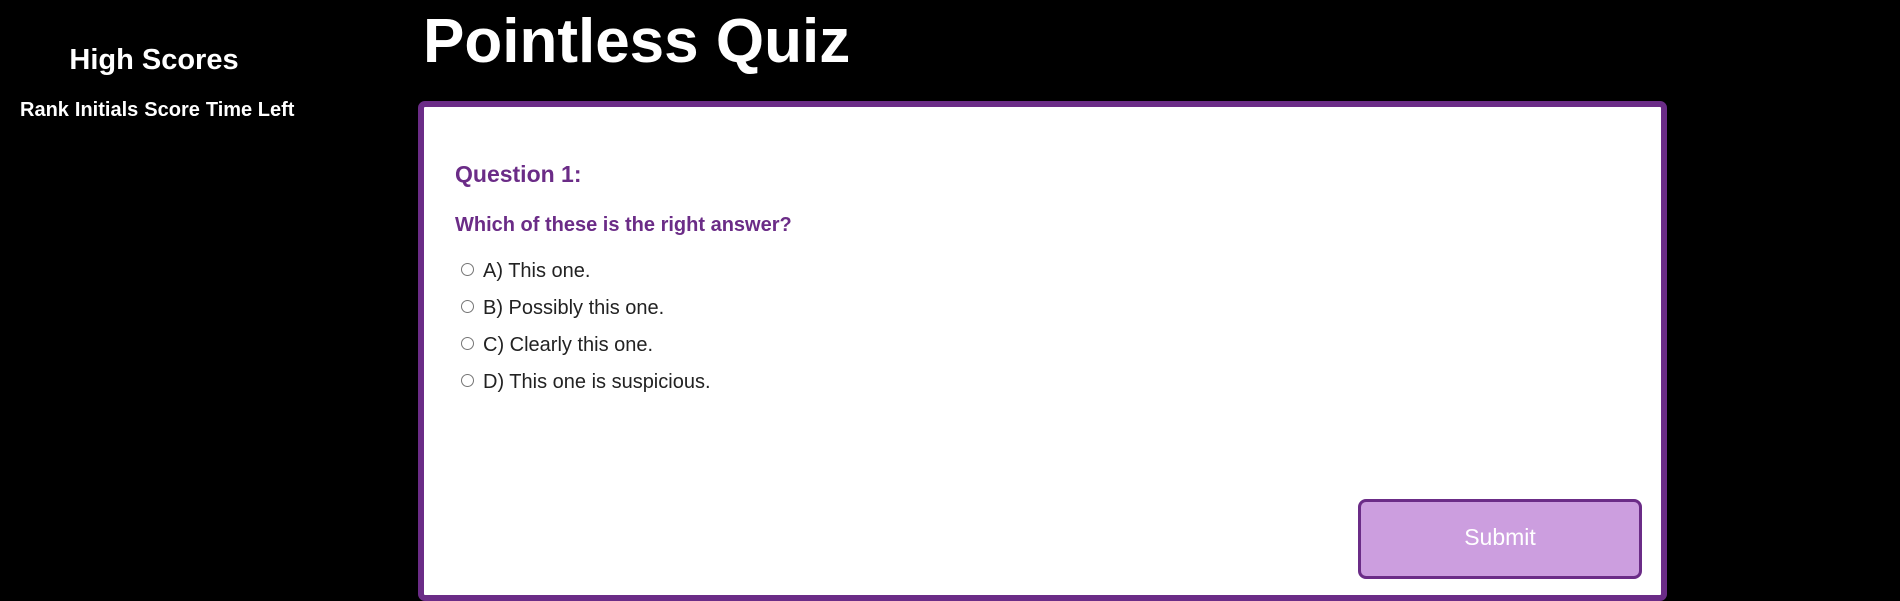 The height and width of the screenshot is (601, 1900). I want to click on answer-label-d: D) This one is suspicious., so click(597, 382).